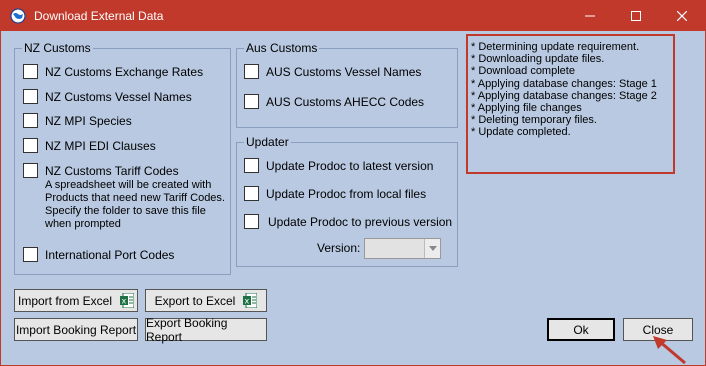 Image resolution: width=706 pixels, height=366 pixels. I want to click on import-booking-report-button: Import Booking Report, so click(76, 329).